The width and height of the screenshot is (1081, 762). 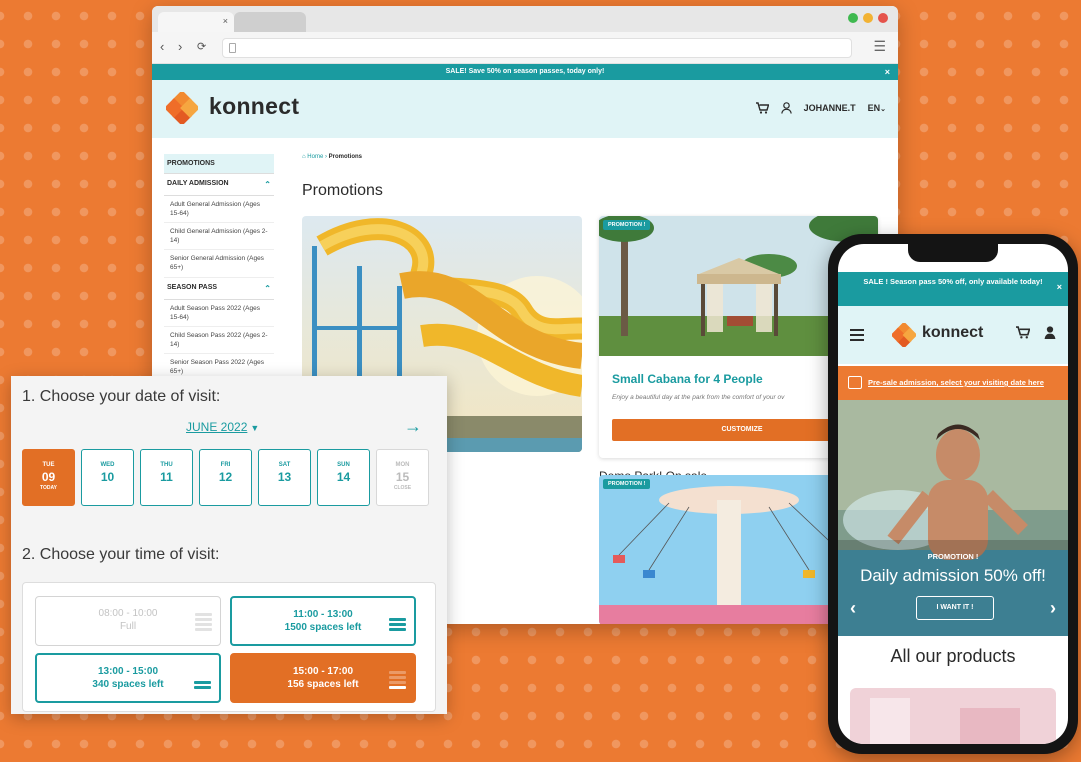 I want to click on caret-down-icon: ▼, so click(x=255, y=428).